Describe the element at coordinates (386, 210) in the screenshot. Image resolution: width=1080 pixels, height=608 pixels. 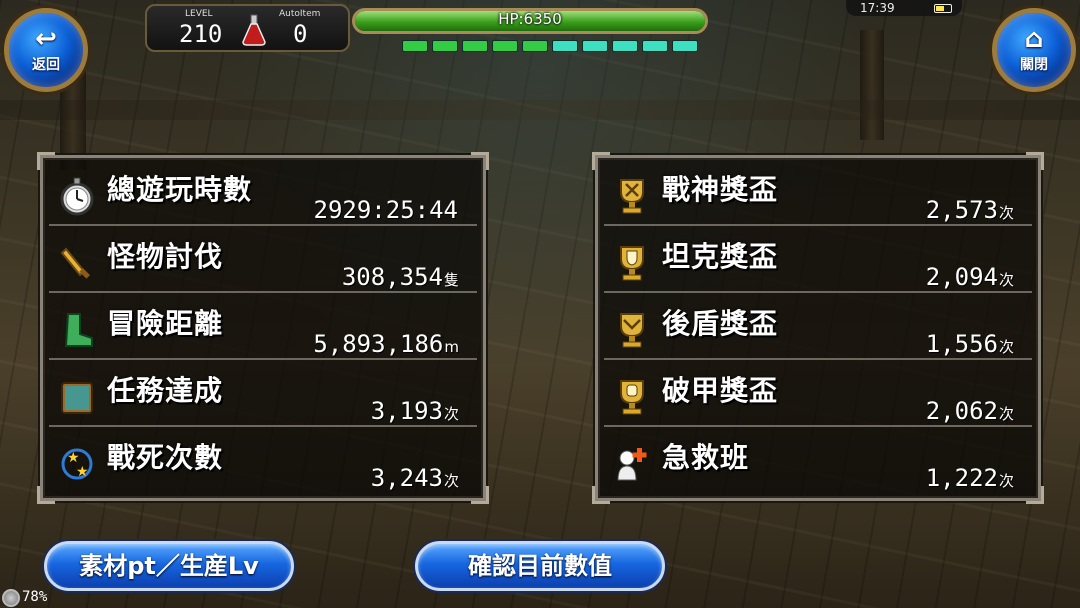
I see `stat-value: 2929:25:44` at that location.